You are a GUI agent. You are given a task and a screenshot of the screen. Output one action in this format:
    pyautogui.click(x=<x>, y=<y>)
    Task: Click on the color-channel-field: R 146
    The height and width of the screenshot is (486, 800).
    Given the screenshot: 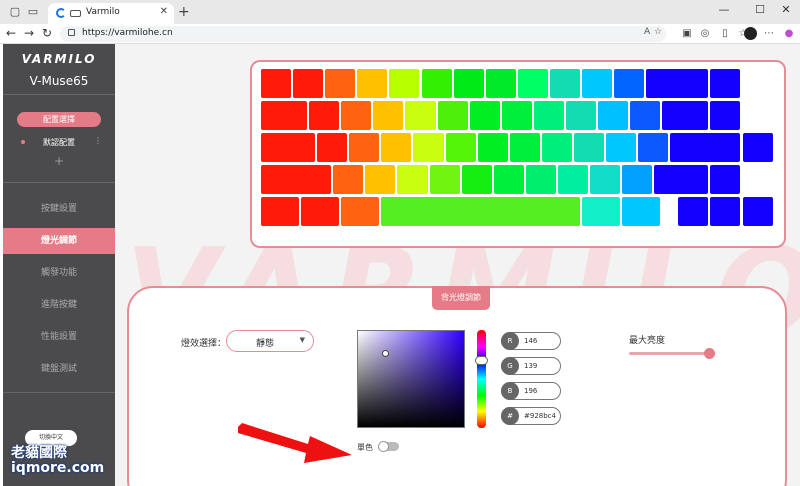 What is the action you would take?
    pyautogui.click(x=531, y=341)
    